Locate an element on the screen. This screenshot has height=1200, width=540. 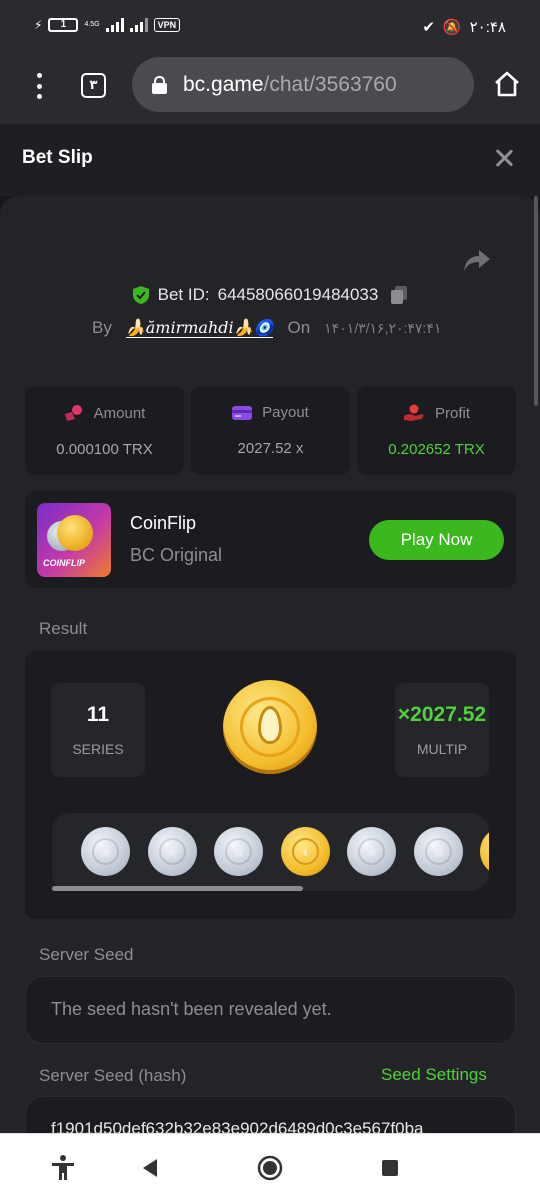
copy-icon is located at coordinates (399, 295).